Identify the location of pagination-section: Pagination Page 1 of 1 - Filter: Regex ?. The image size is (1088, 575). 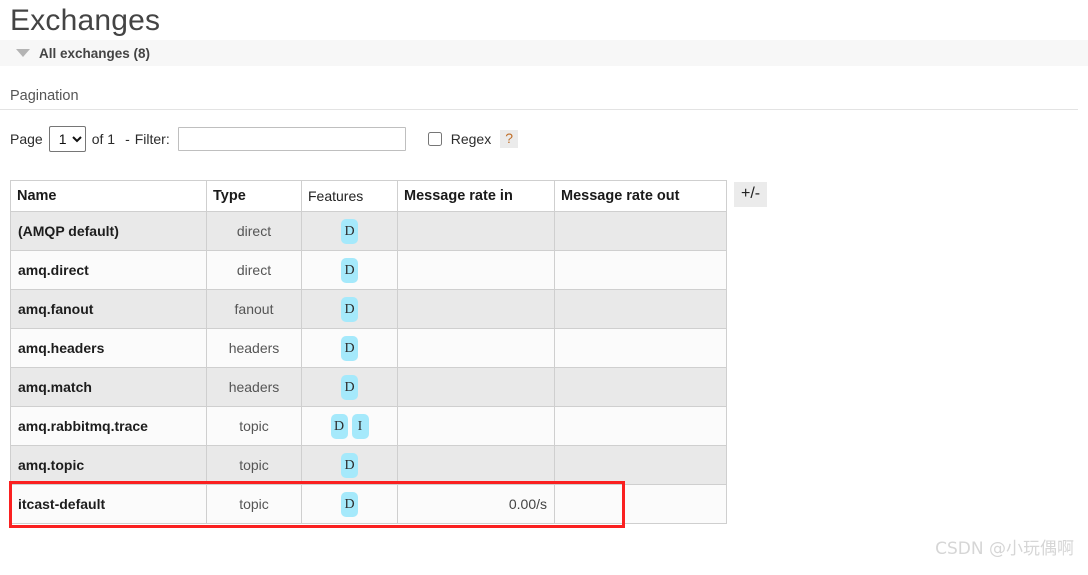
(544, 120).